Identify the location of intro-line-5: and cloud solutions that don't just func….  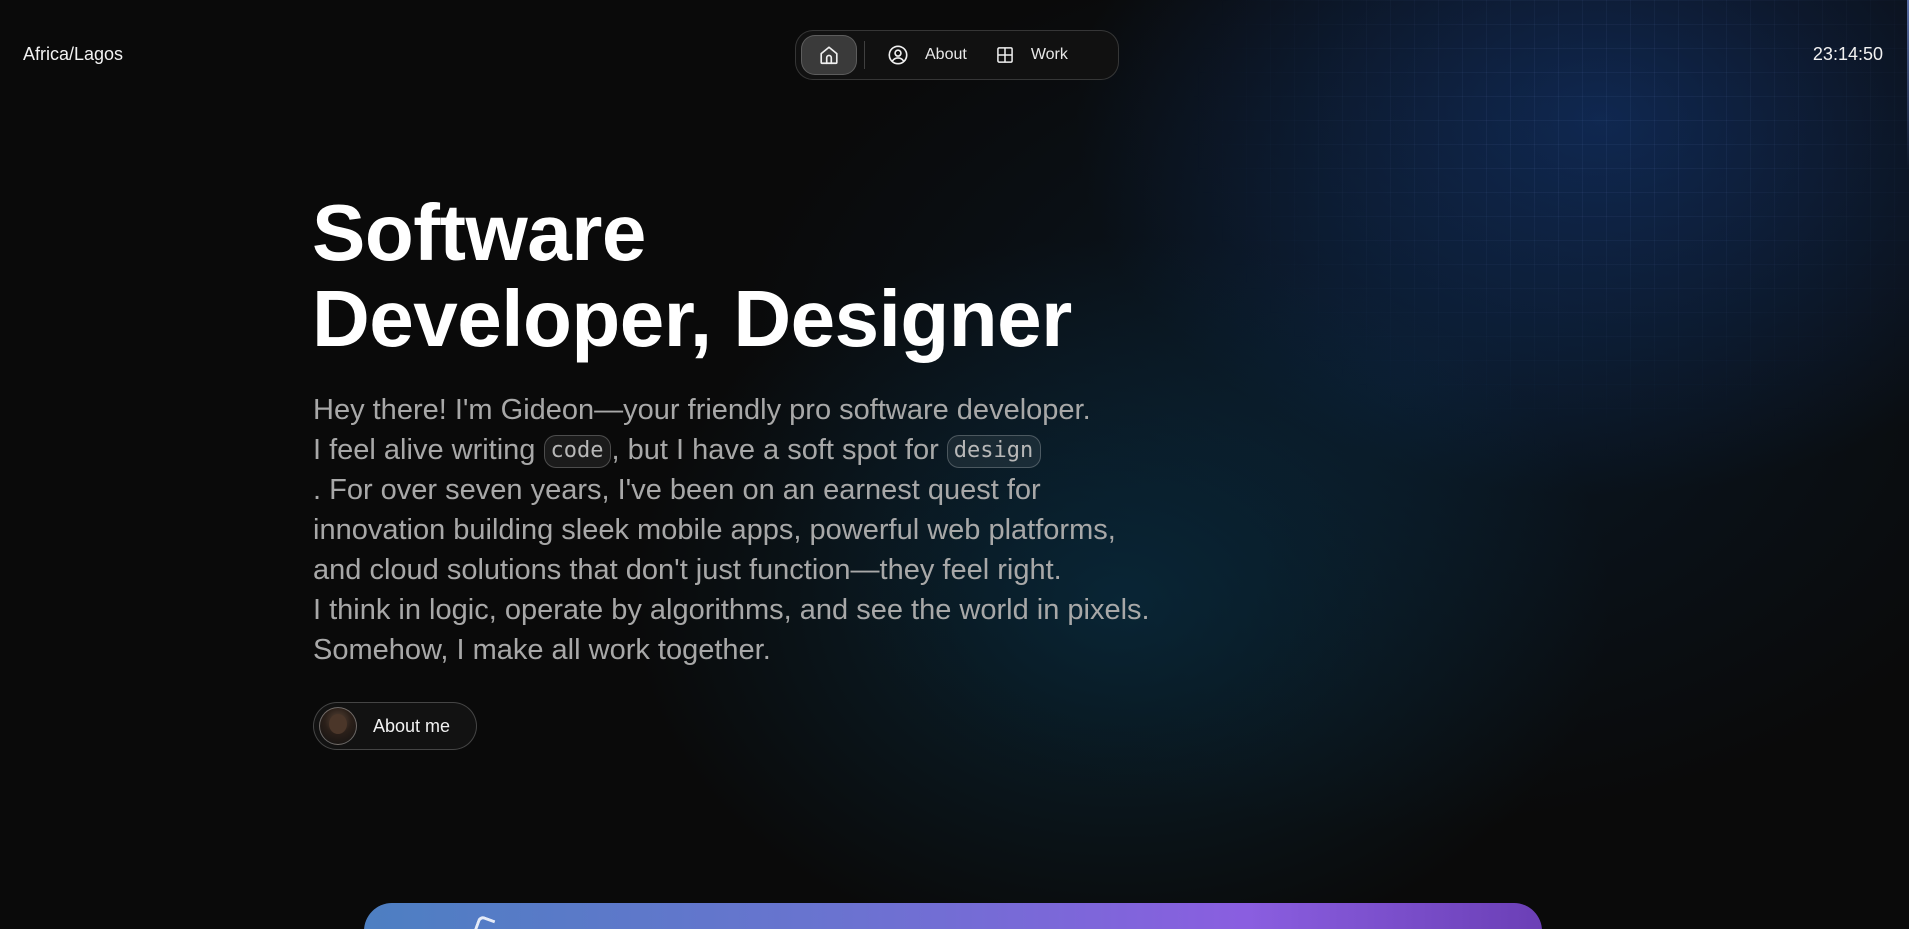
(687, 570).